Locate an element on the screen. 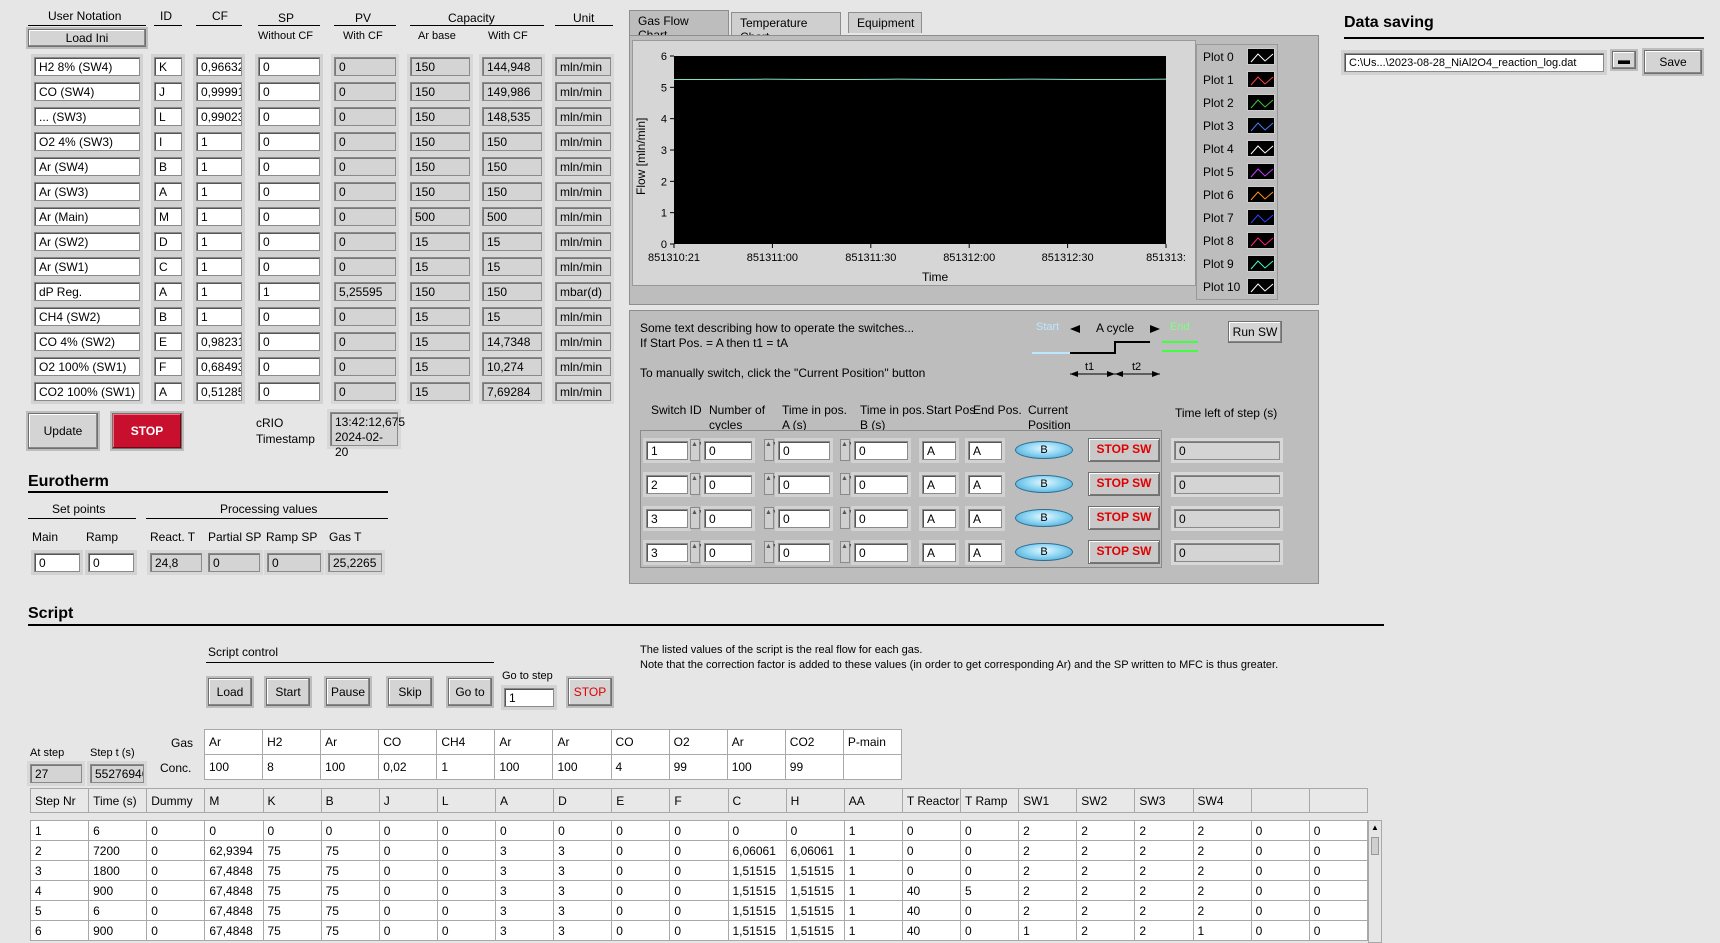 The image size is (1720, 943). script-column-header: D is located at coordinates (583, 800).